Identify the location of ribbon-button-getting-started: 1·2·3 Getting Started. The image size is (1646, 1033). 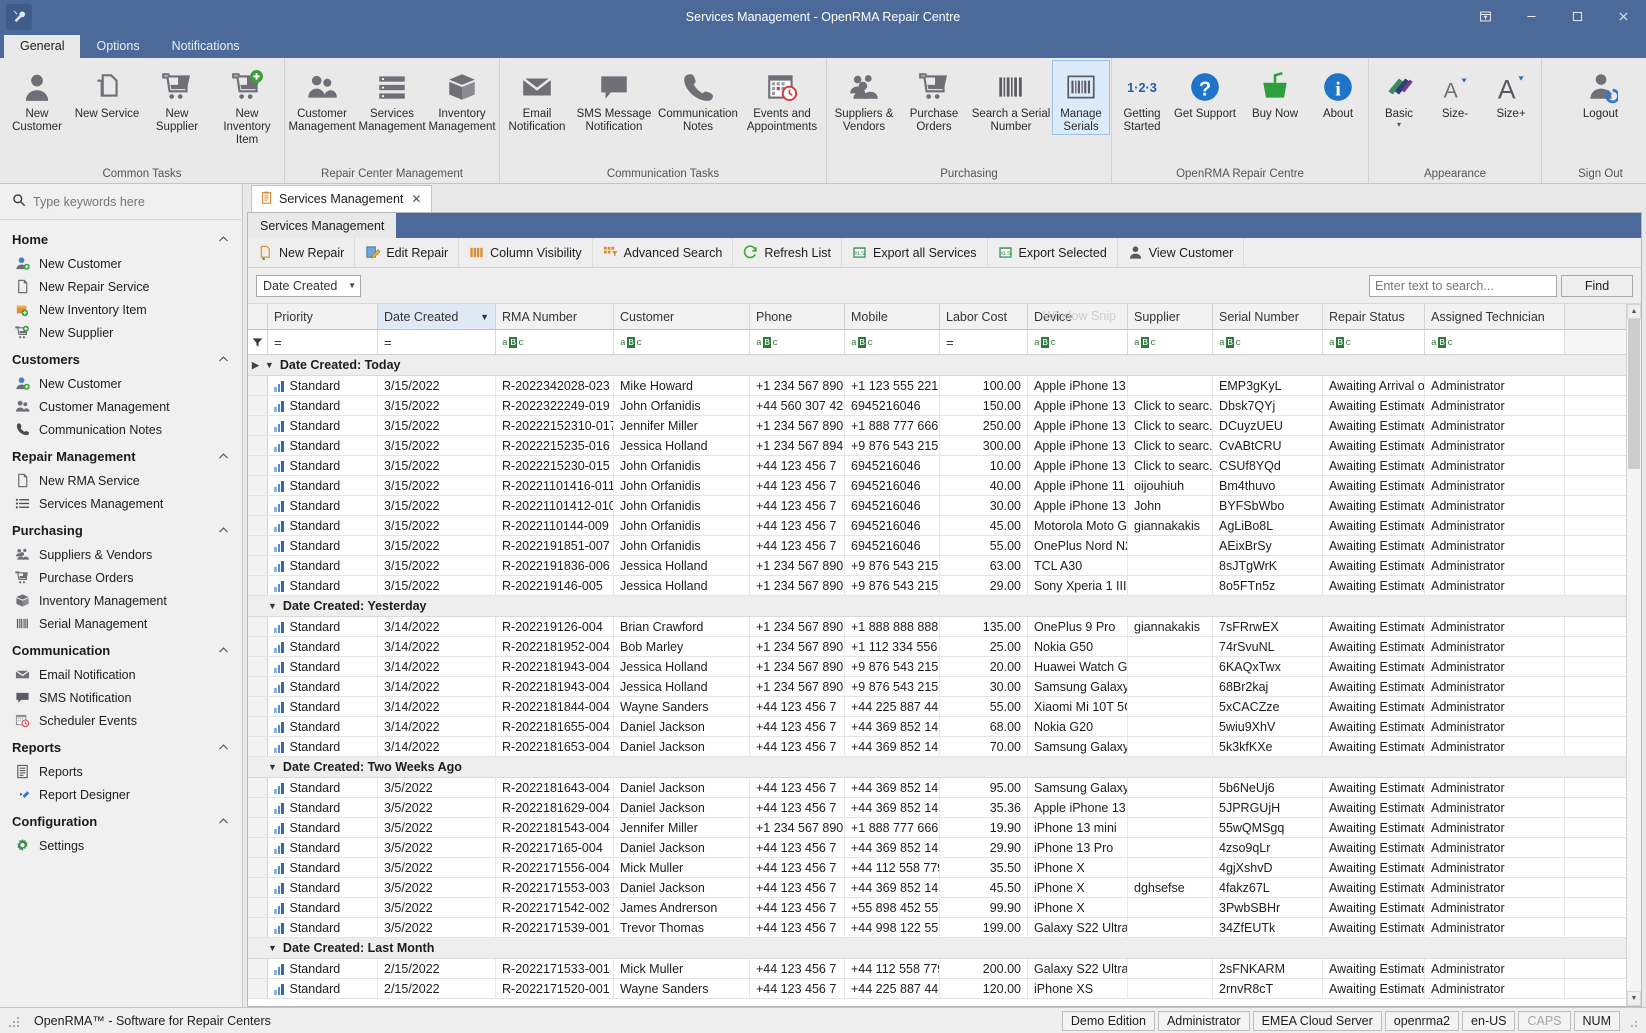
(1142, 97).